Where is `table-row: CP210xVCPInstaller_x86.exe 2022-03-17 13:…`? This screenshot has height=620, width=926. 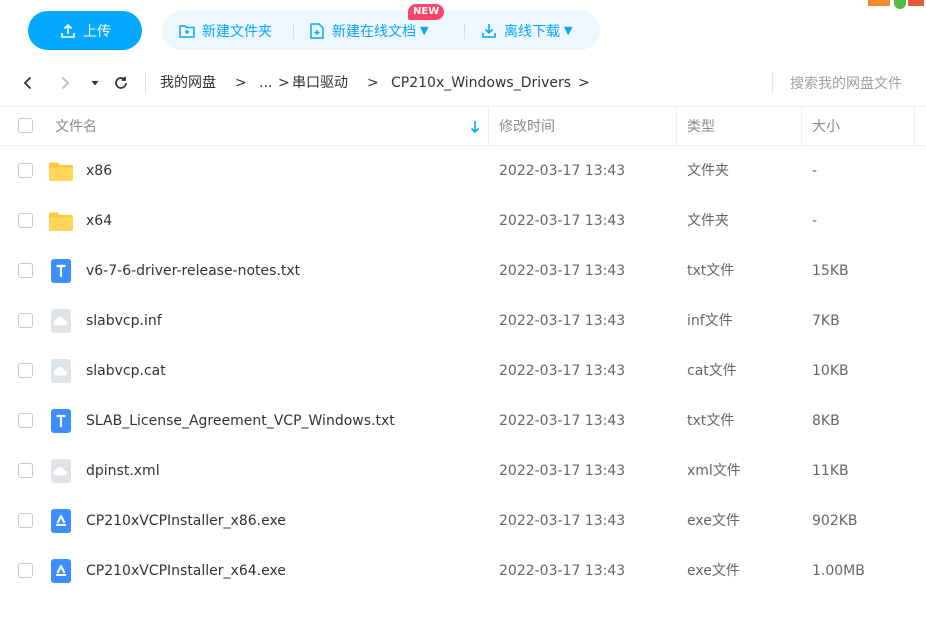 table-row: CP210xVCPInstaller_x86.exe 2022-03-17 13:… is located at coordinates (463, 521).